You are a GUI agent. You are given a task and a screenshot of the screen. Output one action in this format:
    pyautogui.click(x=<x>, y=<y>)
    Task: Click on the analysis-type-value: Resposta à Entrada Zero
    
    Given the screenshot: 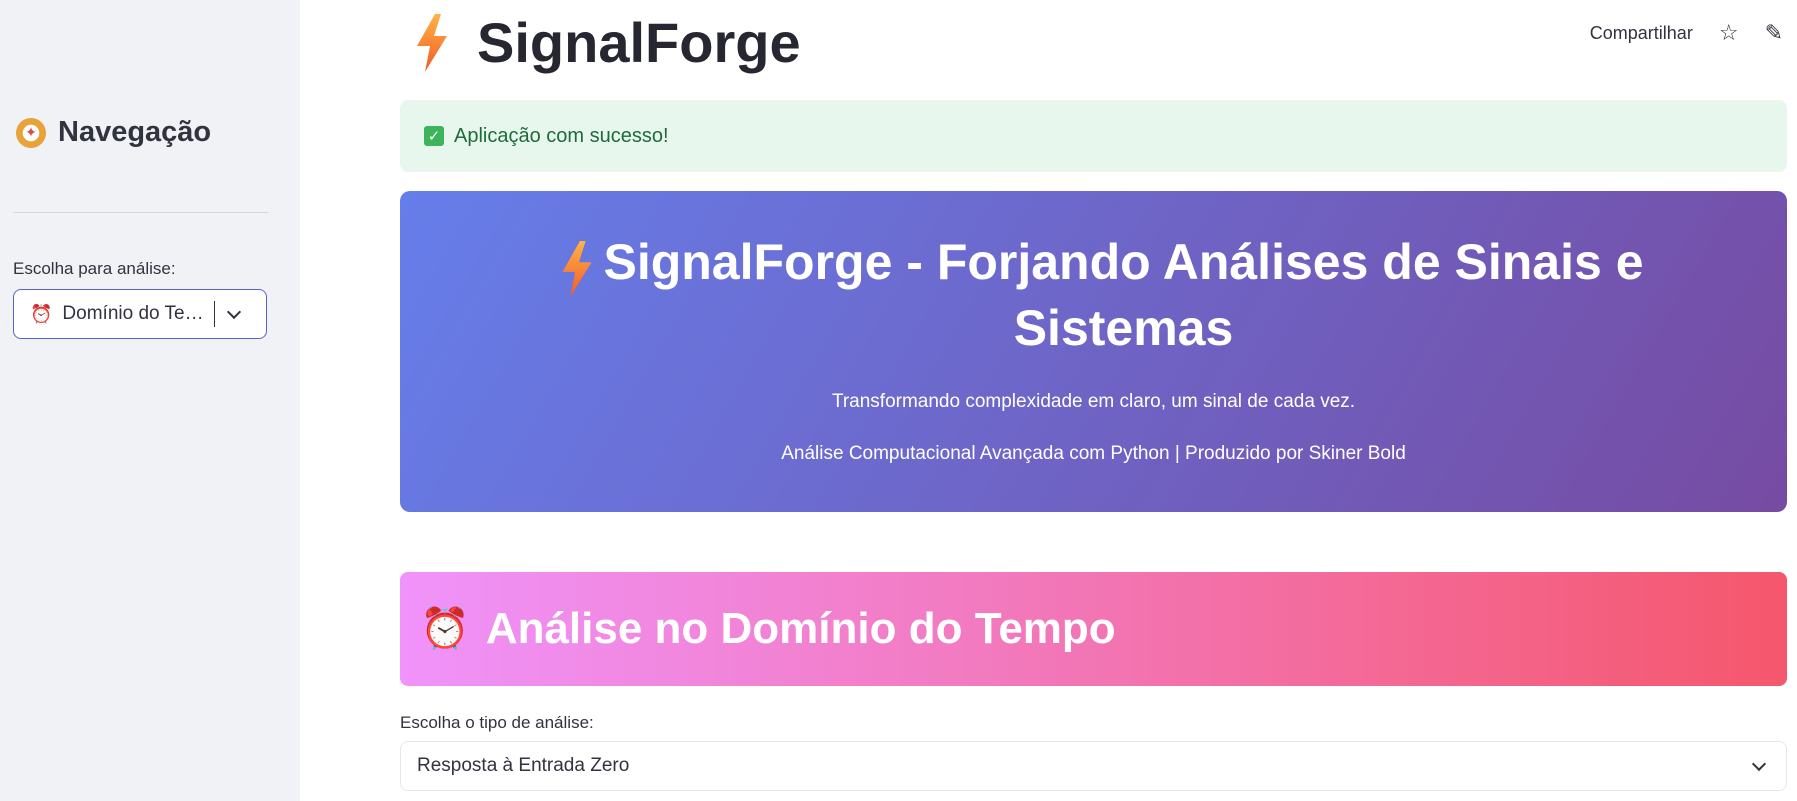 What is the action you would take?
    pyautogui.click(x=523, y=765)
    